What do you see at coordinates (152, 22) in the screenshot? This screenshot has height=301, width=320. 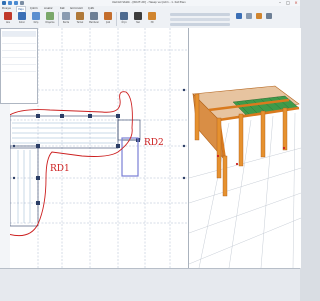 I see `view3d-tool-label: 3D` at bounding box center [152, 22].